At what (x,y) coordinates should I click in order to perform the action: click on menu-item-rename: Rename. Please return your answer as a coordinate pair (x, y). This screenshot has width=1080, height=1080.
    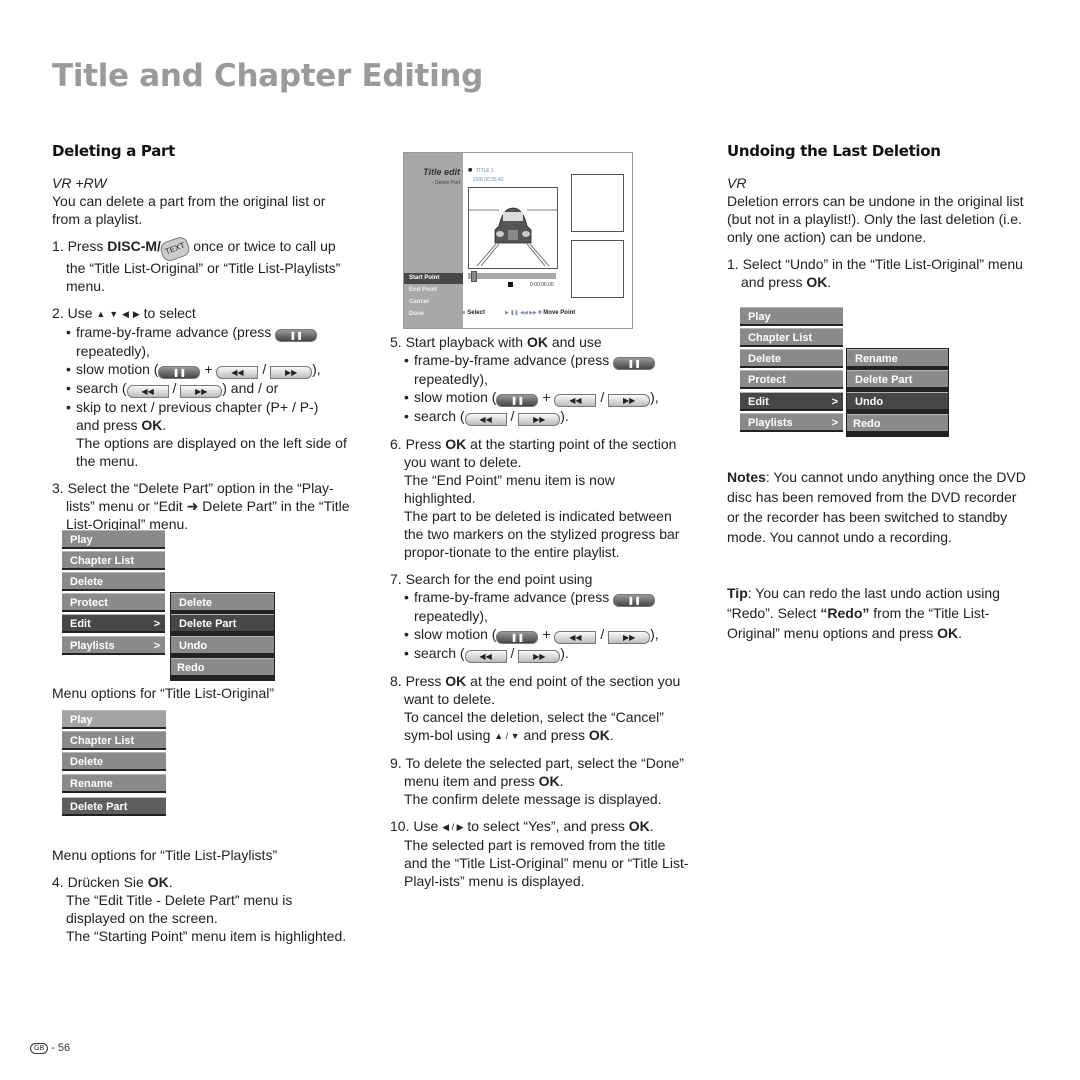
    Looking at the image, I should click on (114, 783).